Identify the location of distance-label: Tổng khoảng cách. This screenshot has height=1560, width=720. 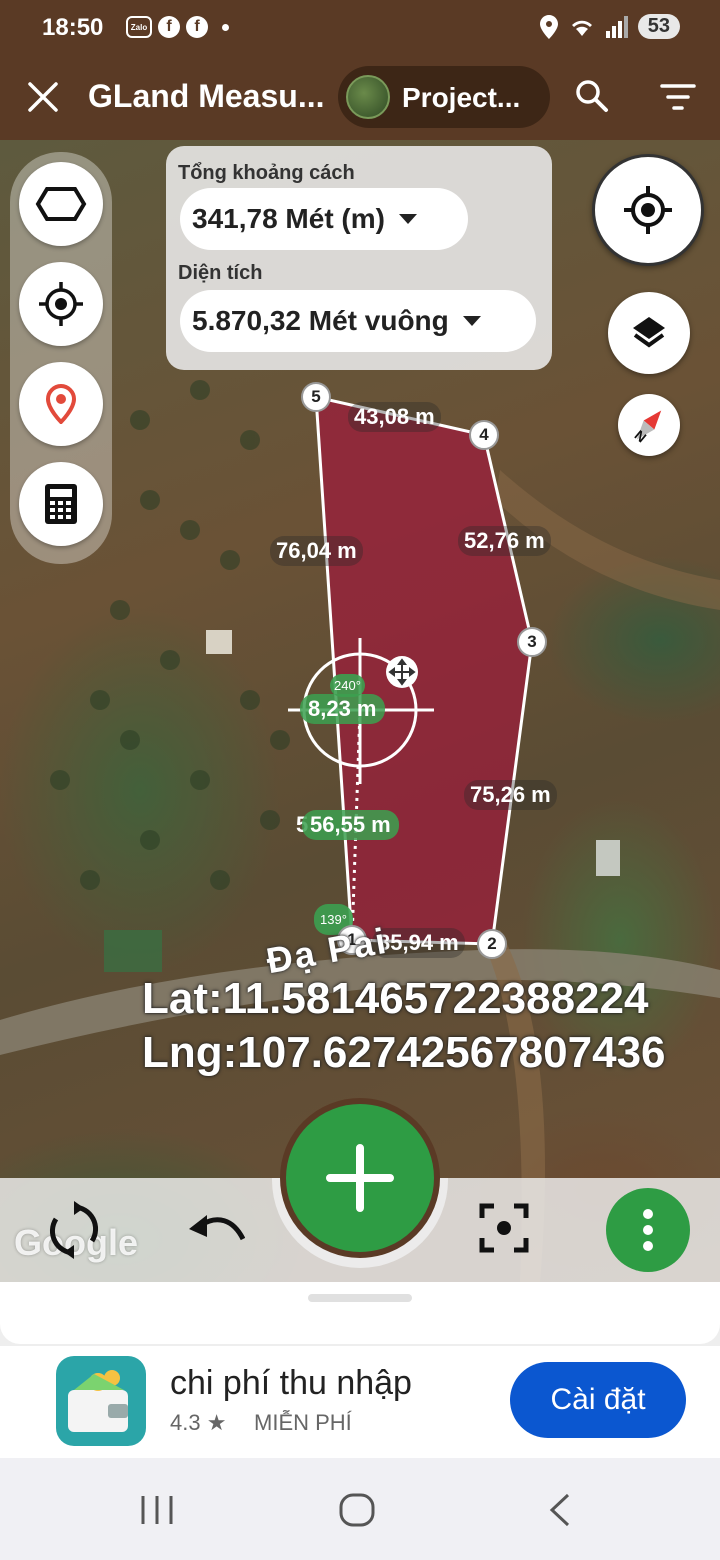
(266, 173).